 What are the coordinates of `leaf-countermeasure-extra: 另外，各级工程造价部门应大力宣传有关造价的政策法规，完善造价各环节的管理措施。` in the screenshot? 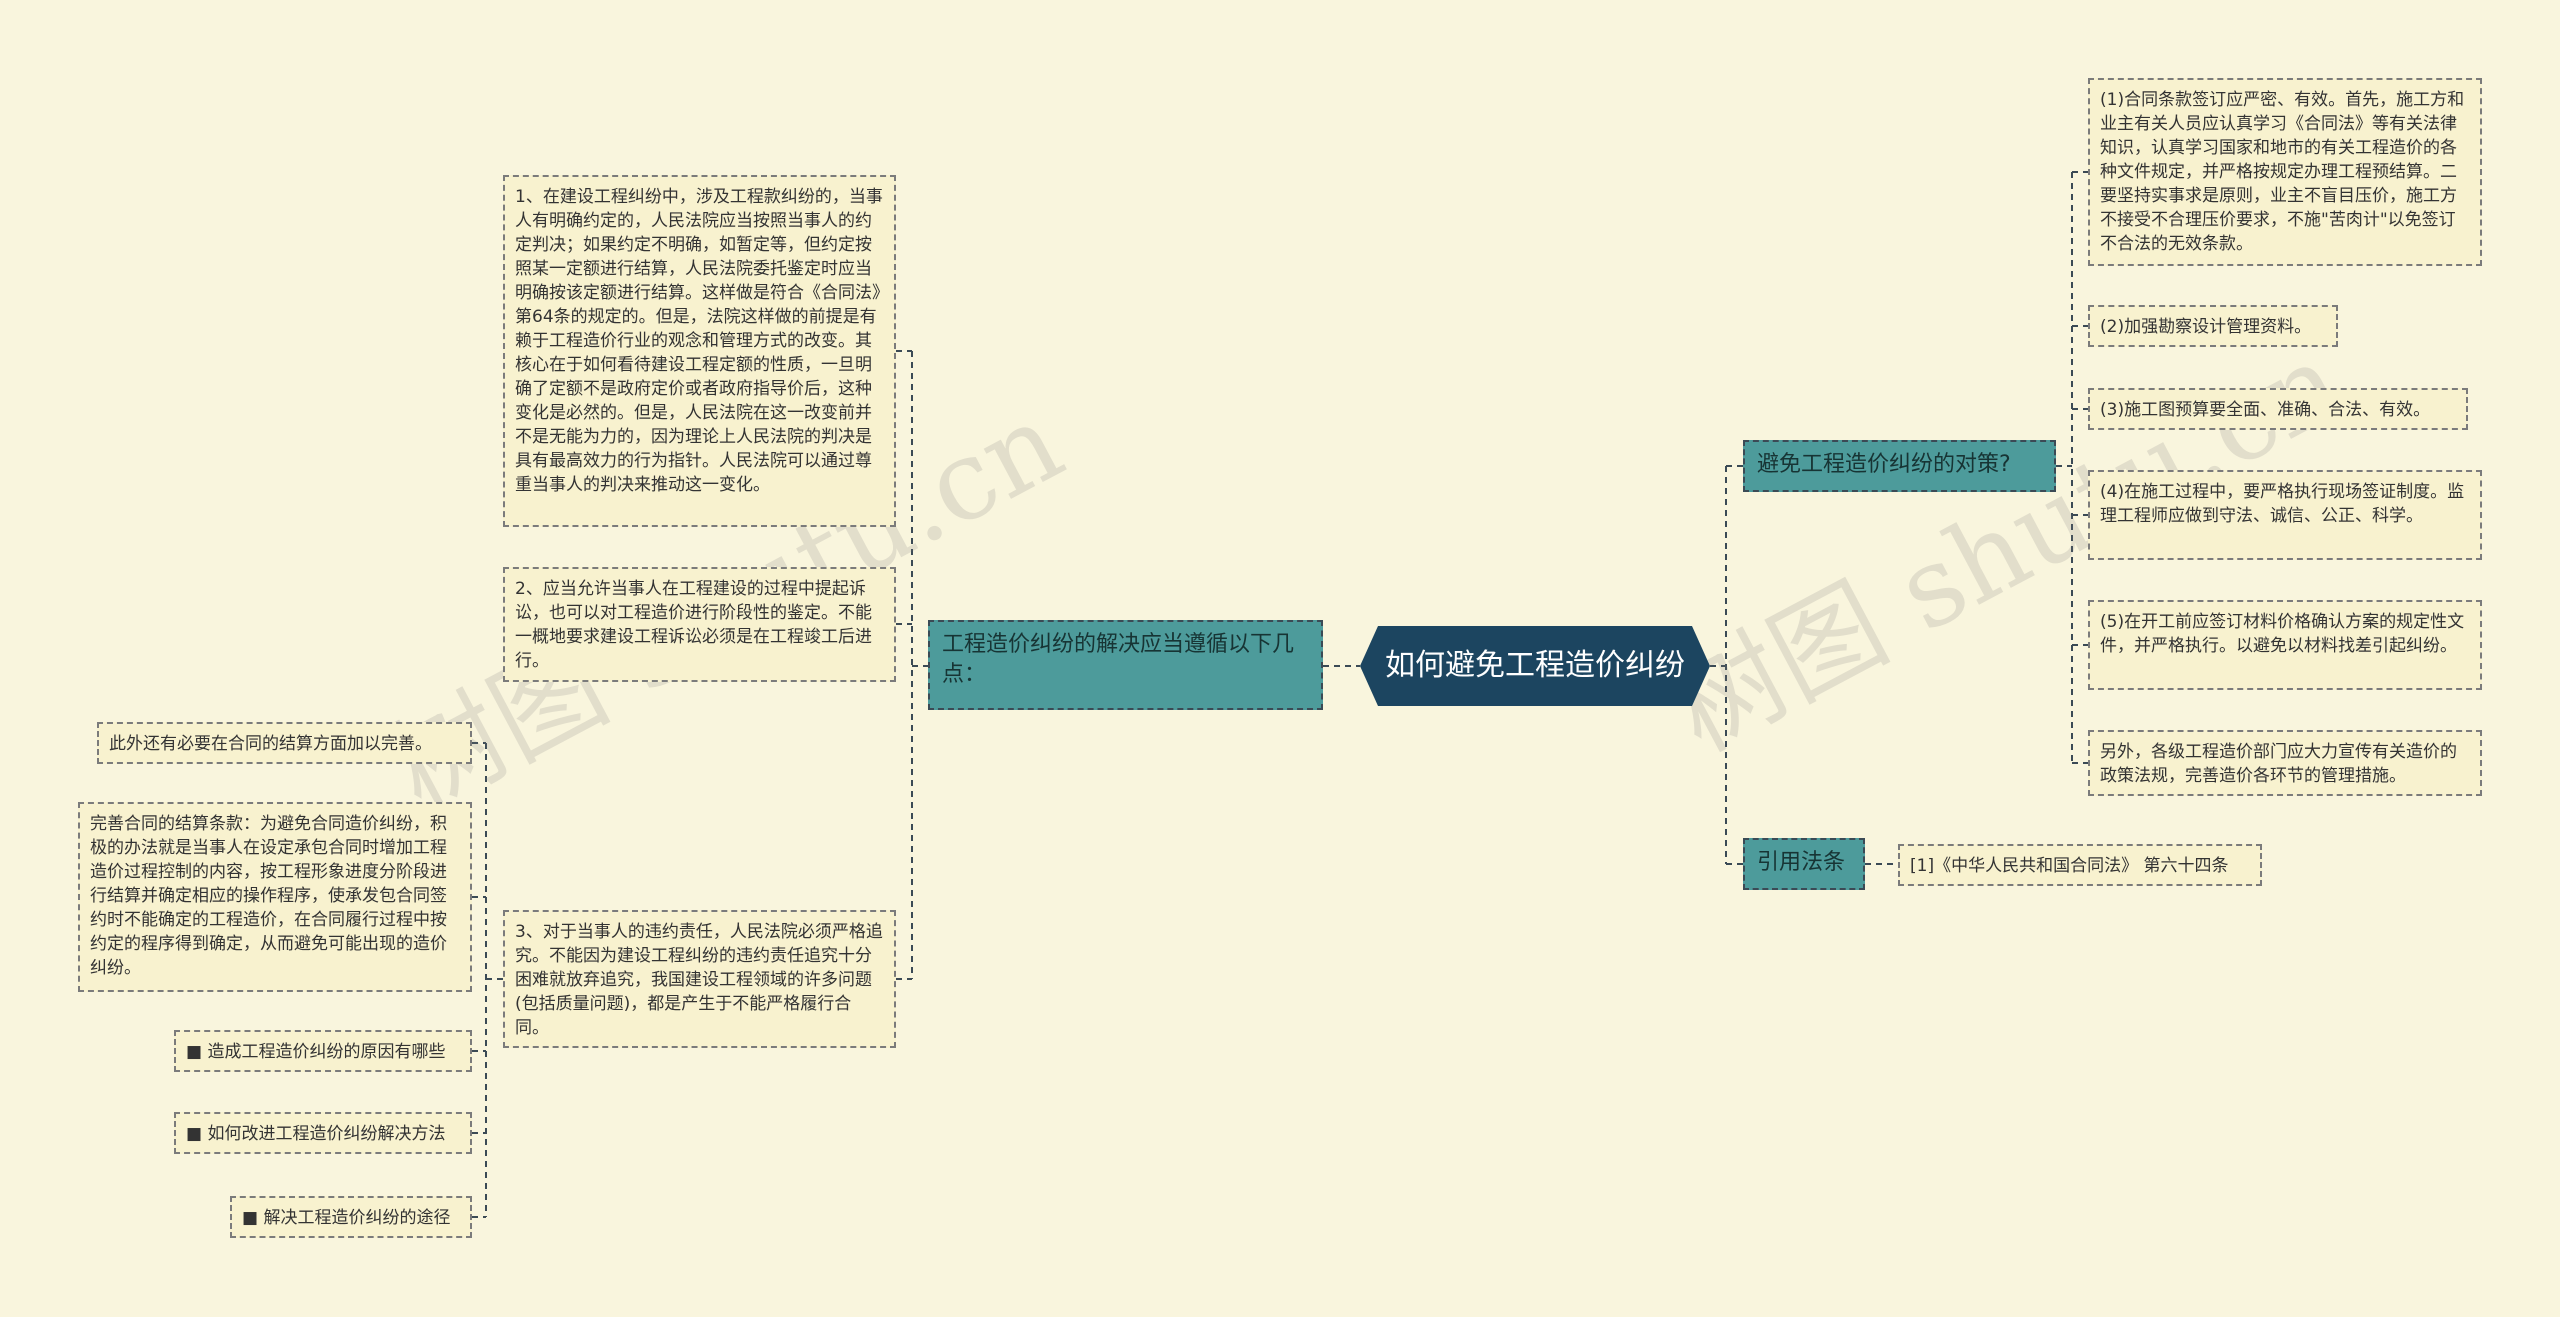 It's located at (2285, 763).